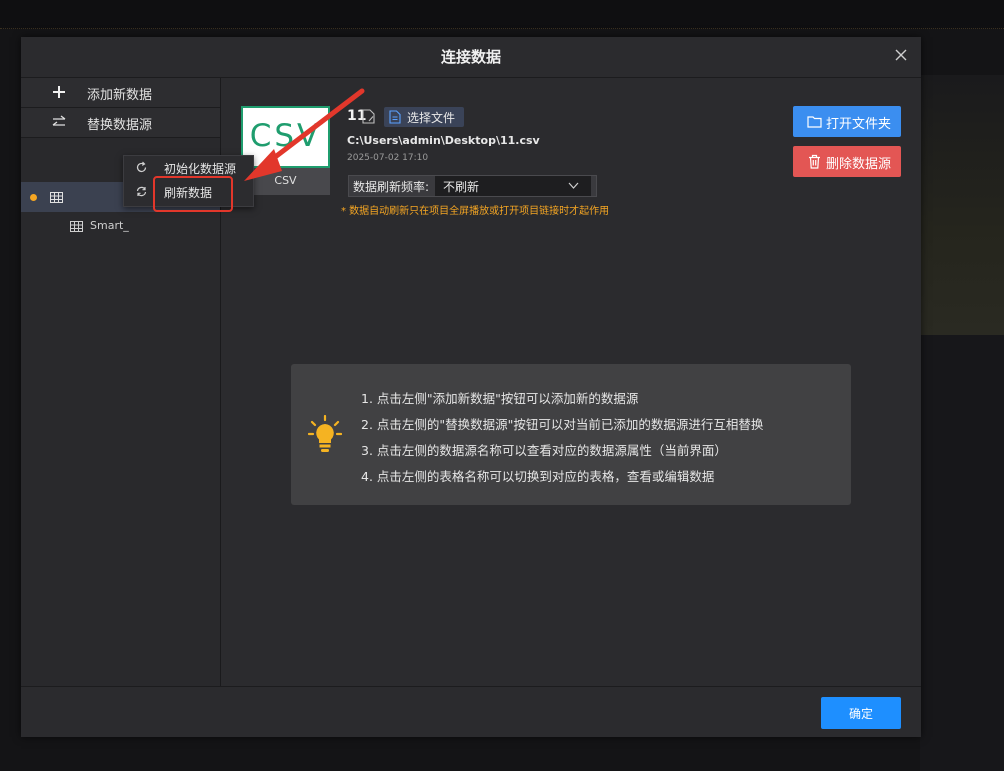 Image resolution: width=1004 pixels, height=771 pixels. What do you see at coordinates (59, 92) in the screenshot?
I see `plus-icon` at bounding box center [59, 92].